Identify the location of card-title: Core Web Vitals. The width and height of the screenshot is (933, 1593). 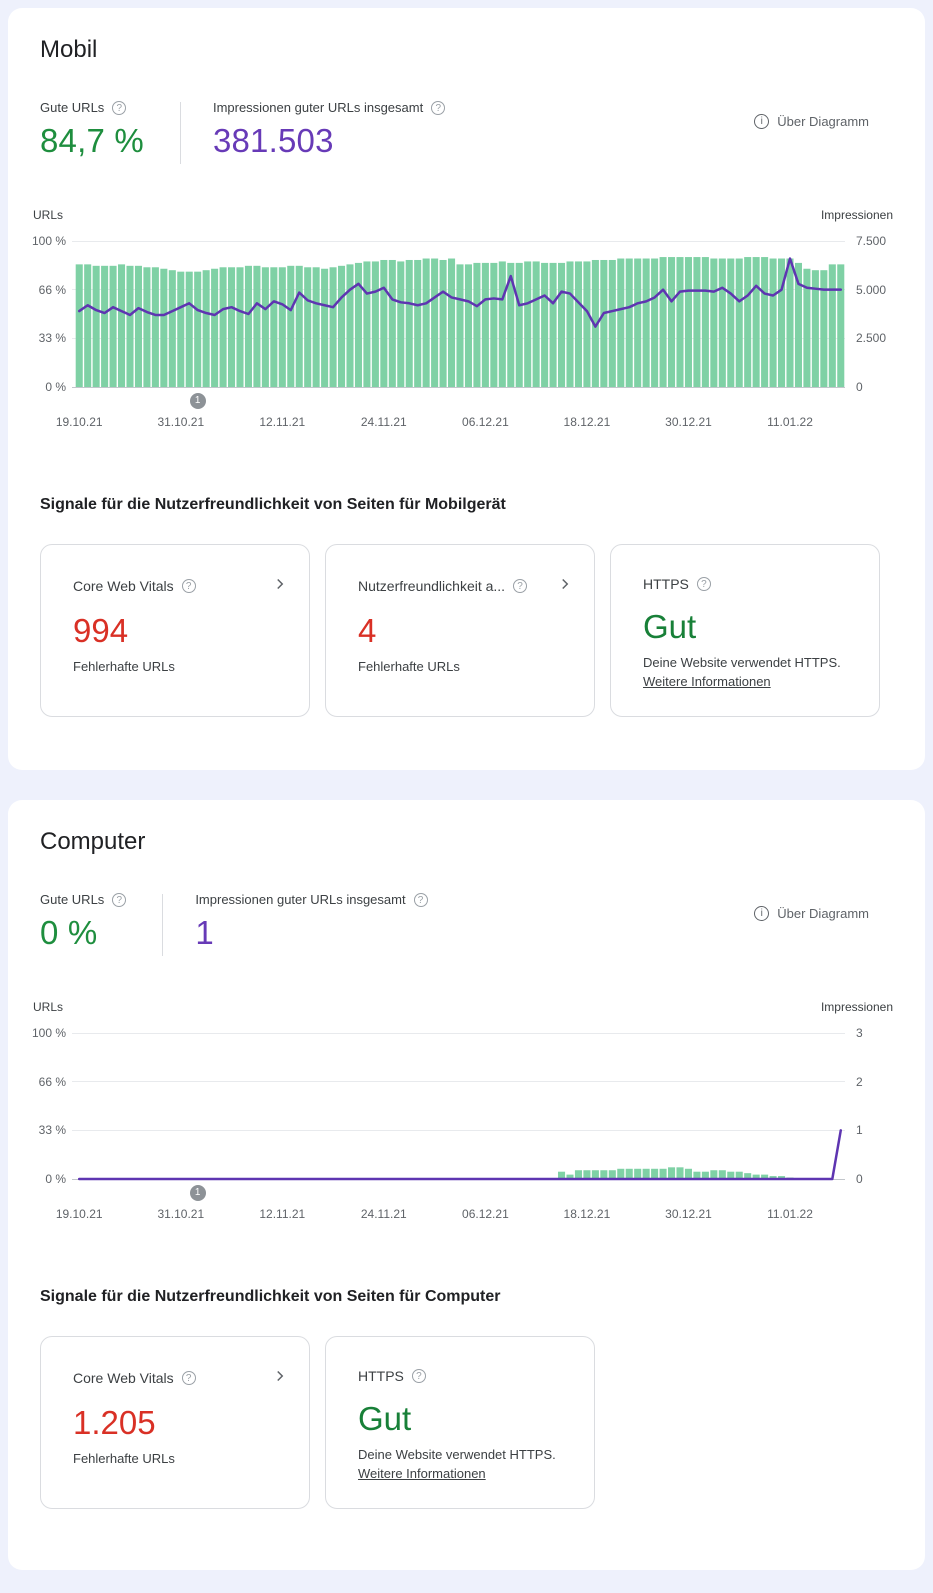
(123, 586).